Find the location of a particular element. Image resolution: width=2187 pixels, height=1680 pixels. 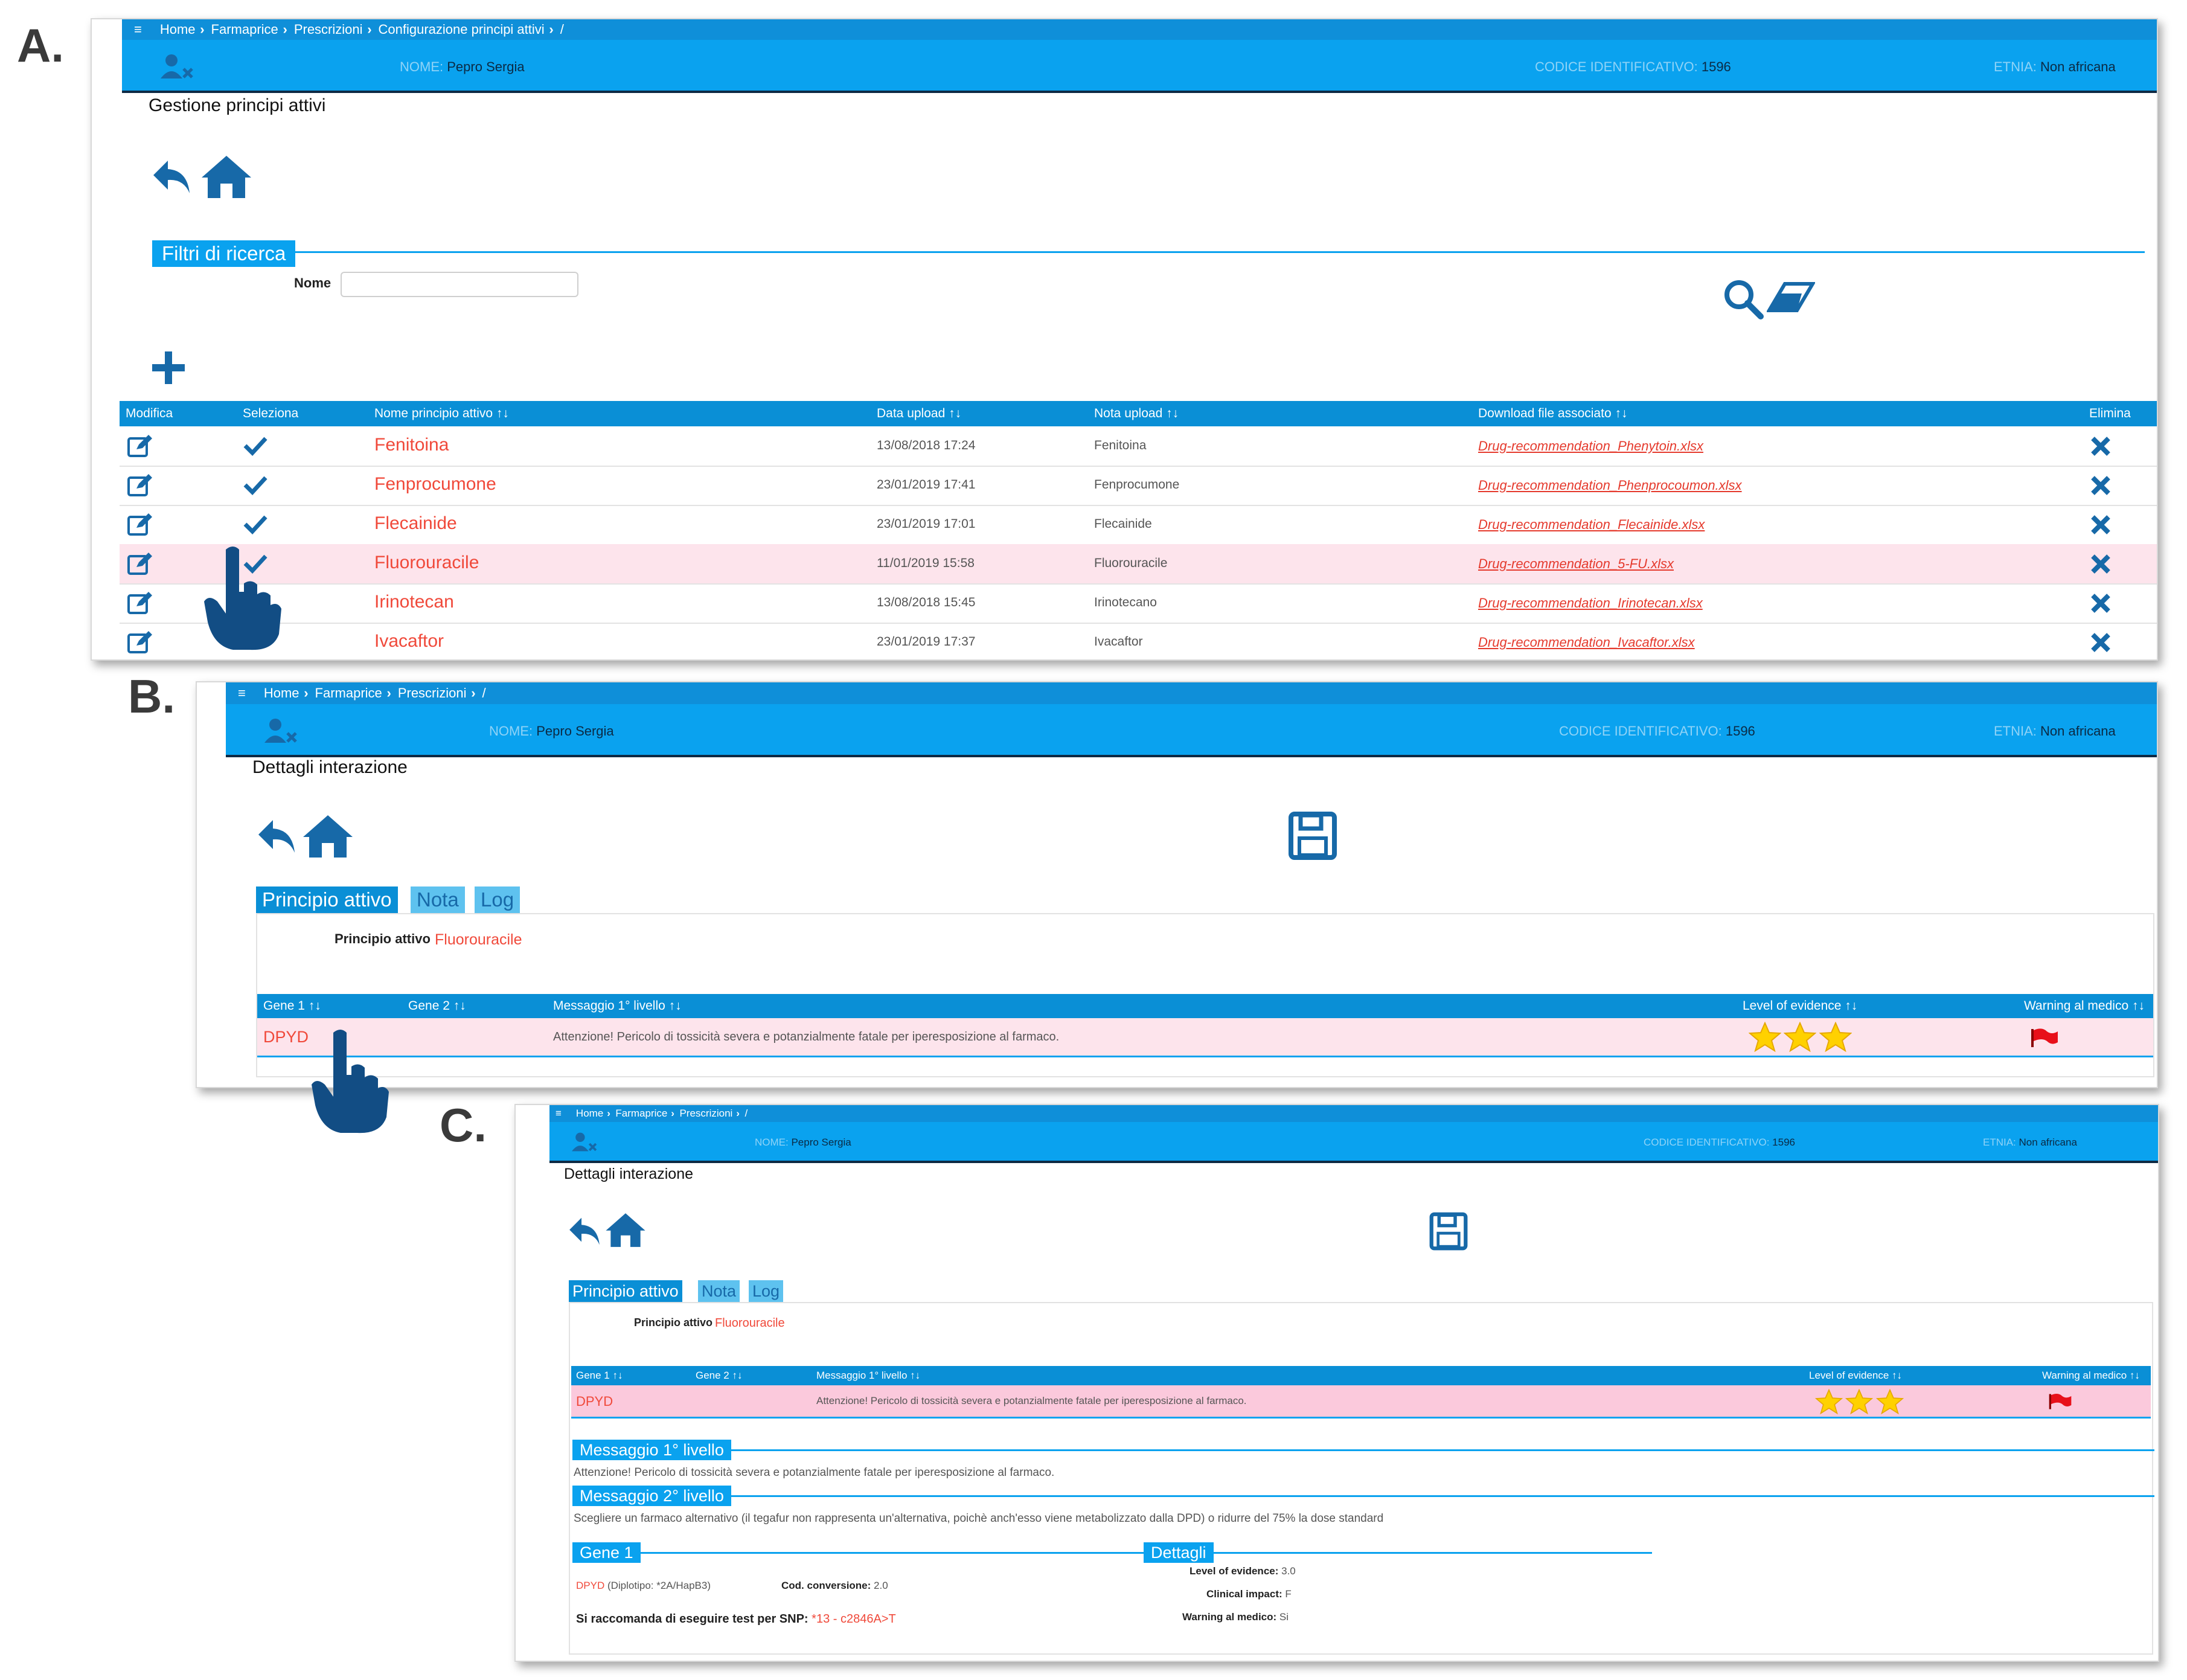

file-link: Drug-recommendation_Irinotecan.xlsx is located at coordinates (1590, 603).